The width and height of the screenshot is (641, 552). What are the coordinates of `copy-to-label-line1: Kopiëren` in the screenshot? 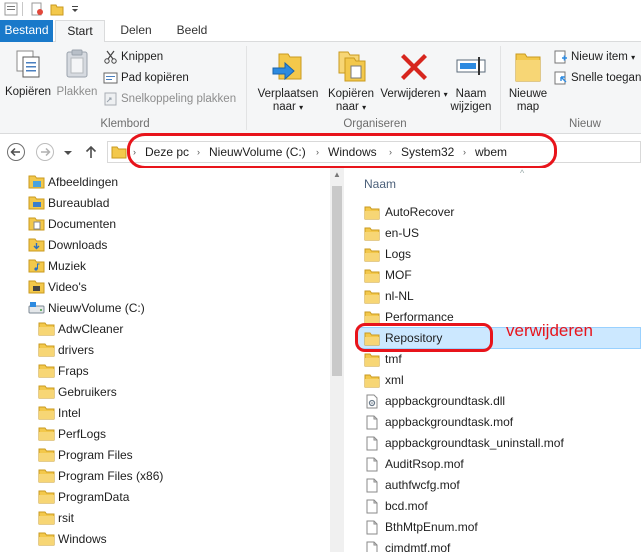 It's located at (351, 94).